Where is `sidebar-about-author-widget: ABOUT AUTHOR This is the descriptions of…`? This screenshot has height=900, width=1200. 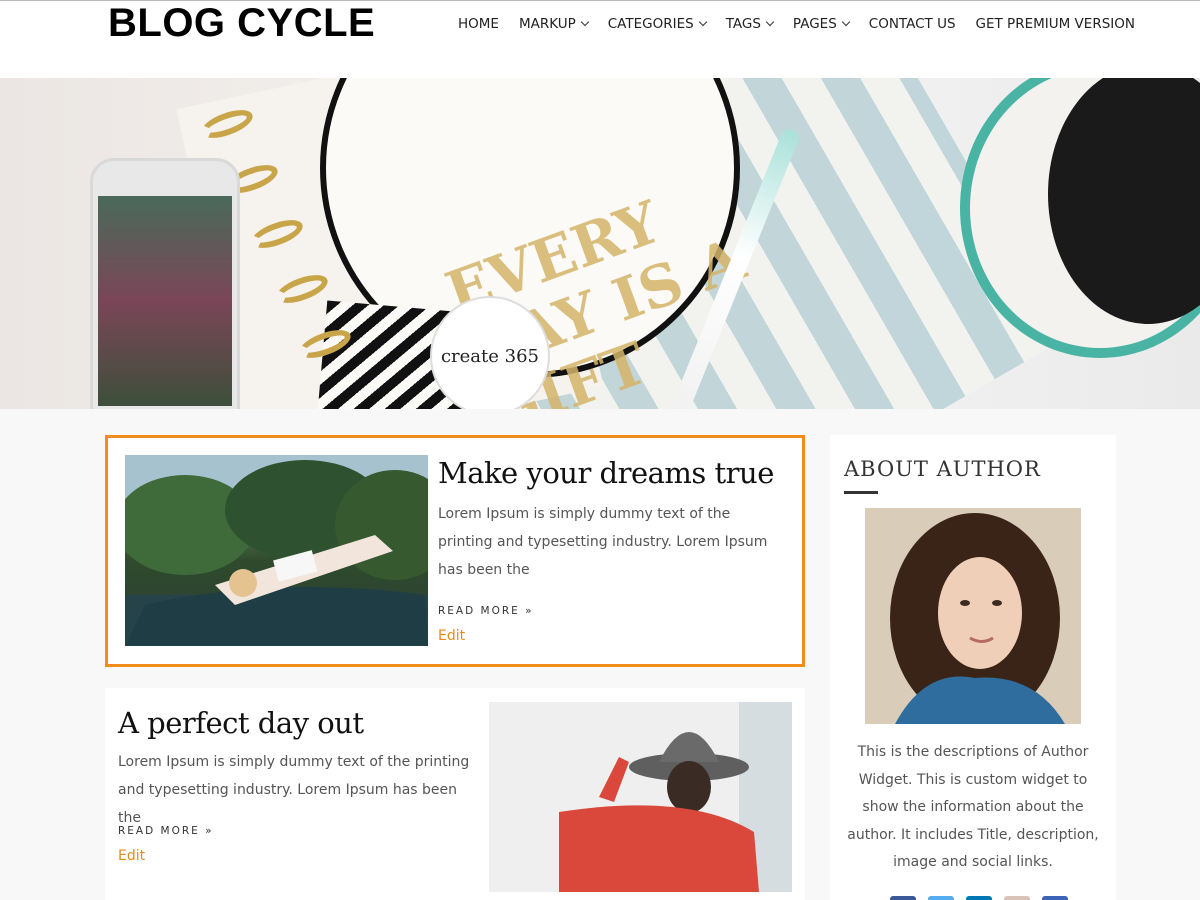
sidebar-about-author-widget: ABOUT AUTHOR This is the descriptions of… is located at coordinates (973, 667).